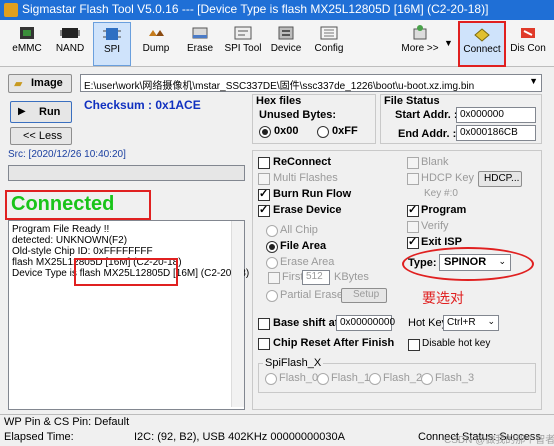  Describe the element at coordinates (272, 263) in the screenshot. I see `erase-area-radio` at that location.